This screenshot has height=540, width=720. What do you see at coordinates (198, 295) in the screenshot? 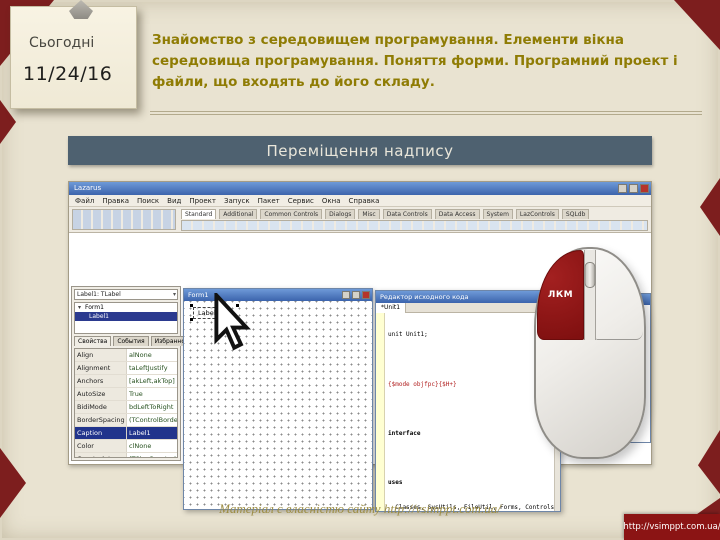
I see `form-title-text: Form1` at bounding box center [198, 295].